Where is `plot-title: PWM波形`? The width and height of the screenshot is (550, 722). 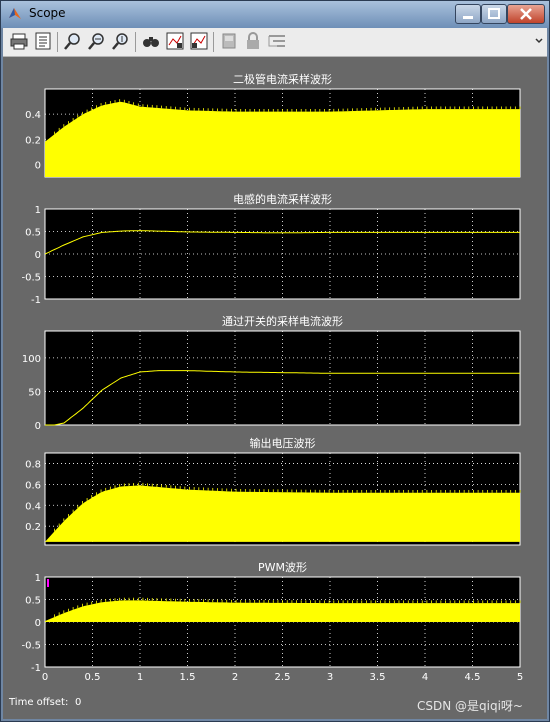
plot-title: PWM波形 is located at coordinates (282, 567).